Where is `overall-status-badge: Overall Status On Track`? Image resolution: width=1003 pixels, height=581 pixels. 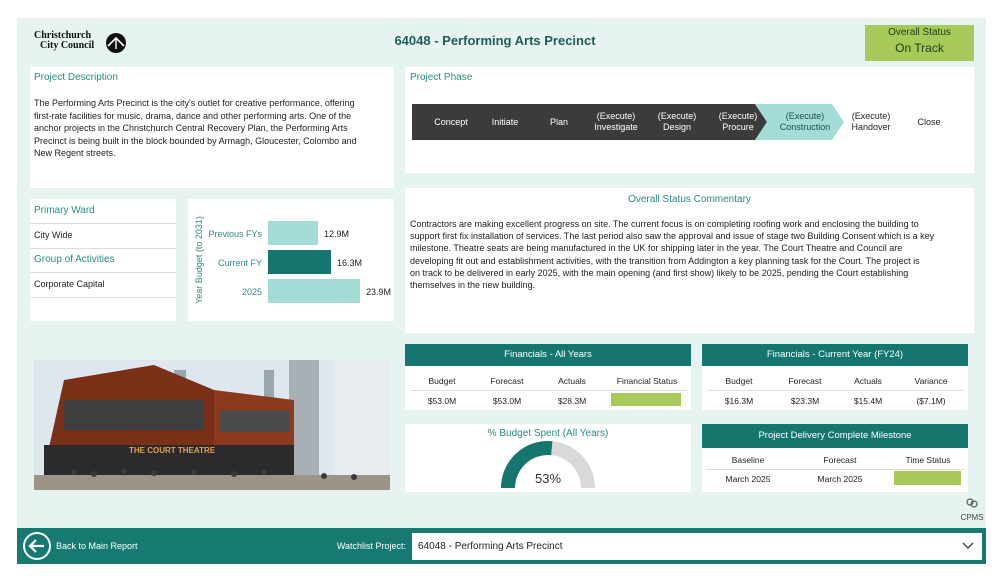
overall-status-badge: Overall Status On Track is located at coordinates (919, 43).